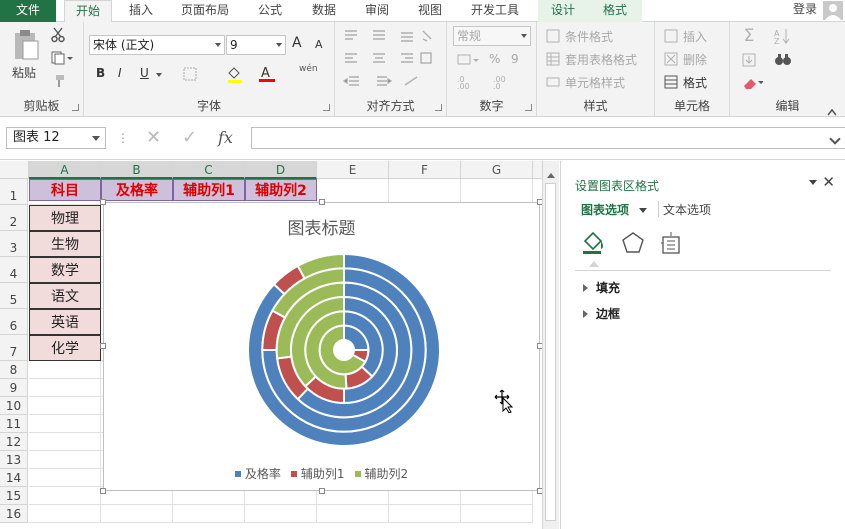 This screenshot has width=845, height=529. Describe the element at coordinates (56, 138) in the screenshot. I see `name-box: 图表 12` at that location.